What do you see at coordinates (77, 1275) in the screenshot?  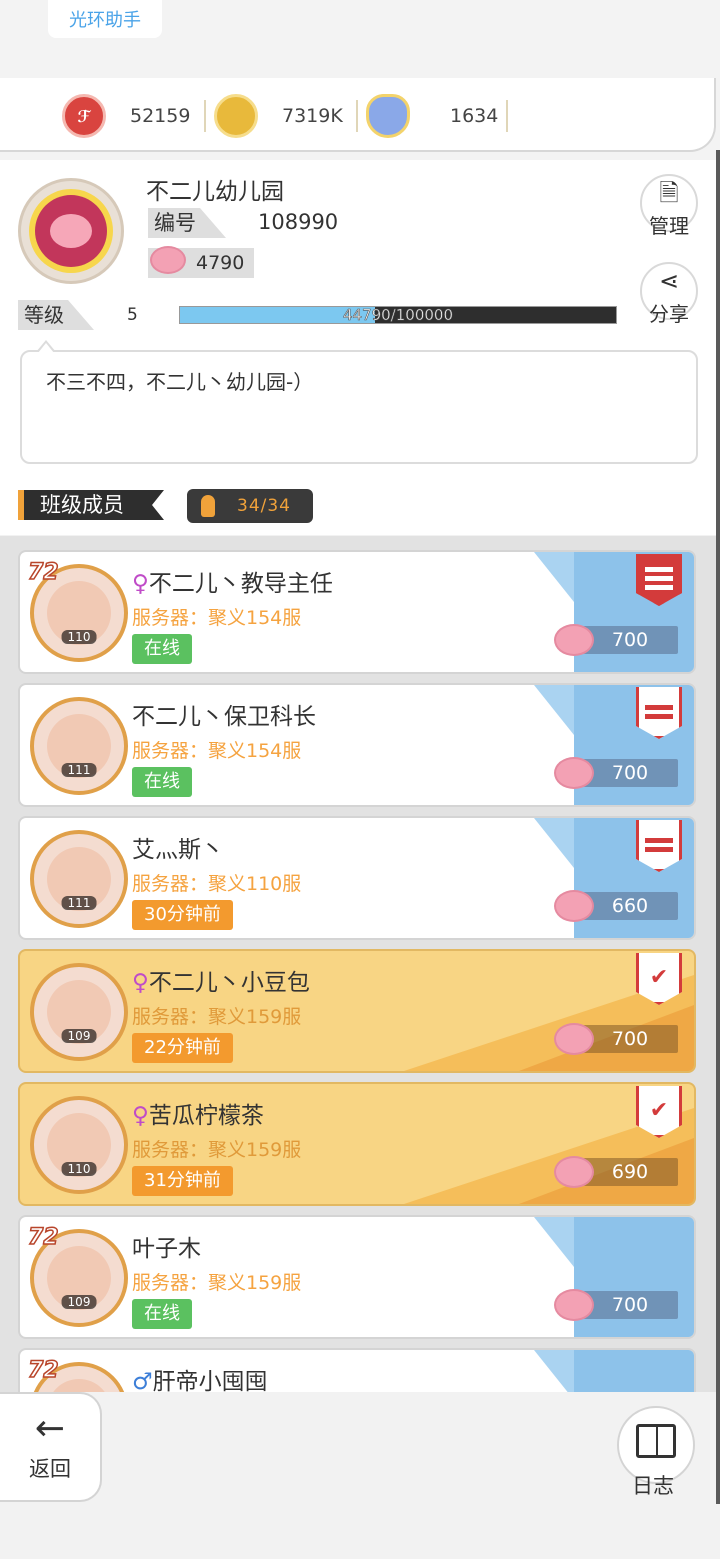 I see `member-avatar: 72 109` at bounding box center [77, 1275].